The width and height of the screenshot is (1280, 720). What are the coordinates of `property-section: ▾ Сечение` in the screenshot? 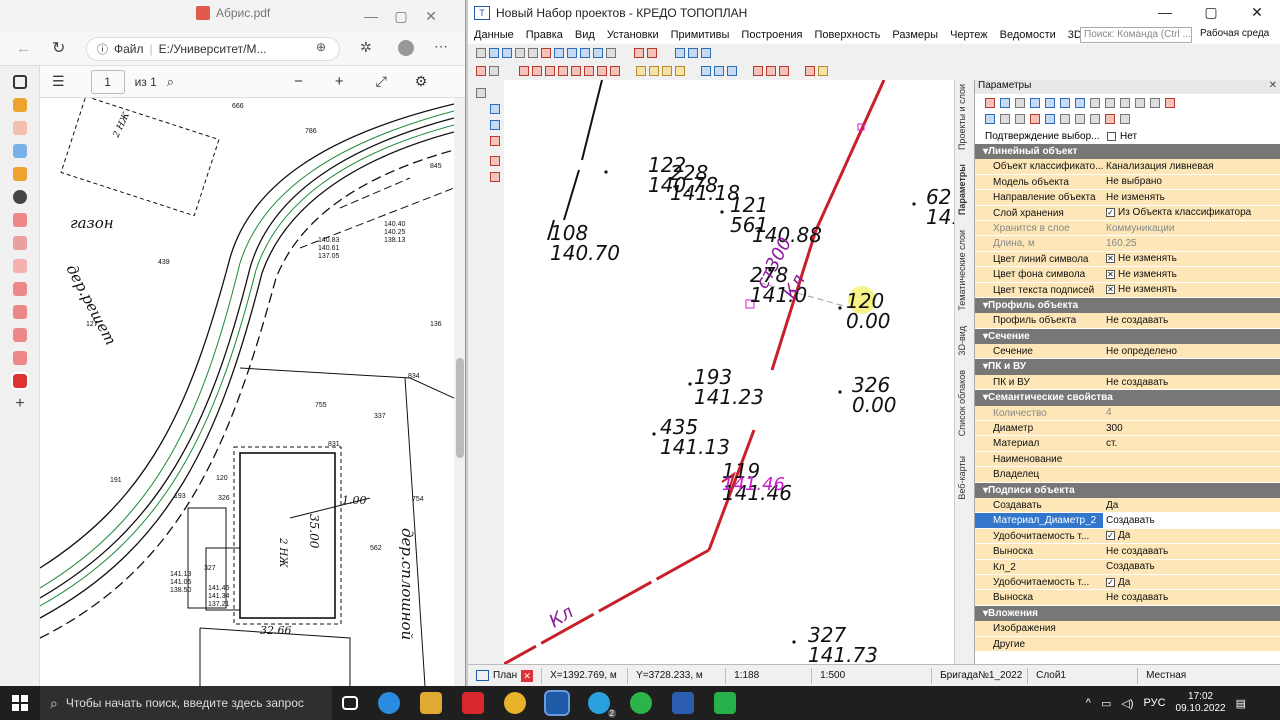 It's located at (1127, 336).